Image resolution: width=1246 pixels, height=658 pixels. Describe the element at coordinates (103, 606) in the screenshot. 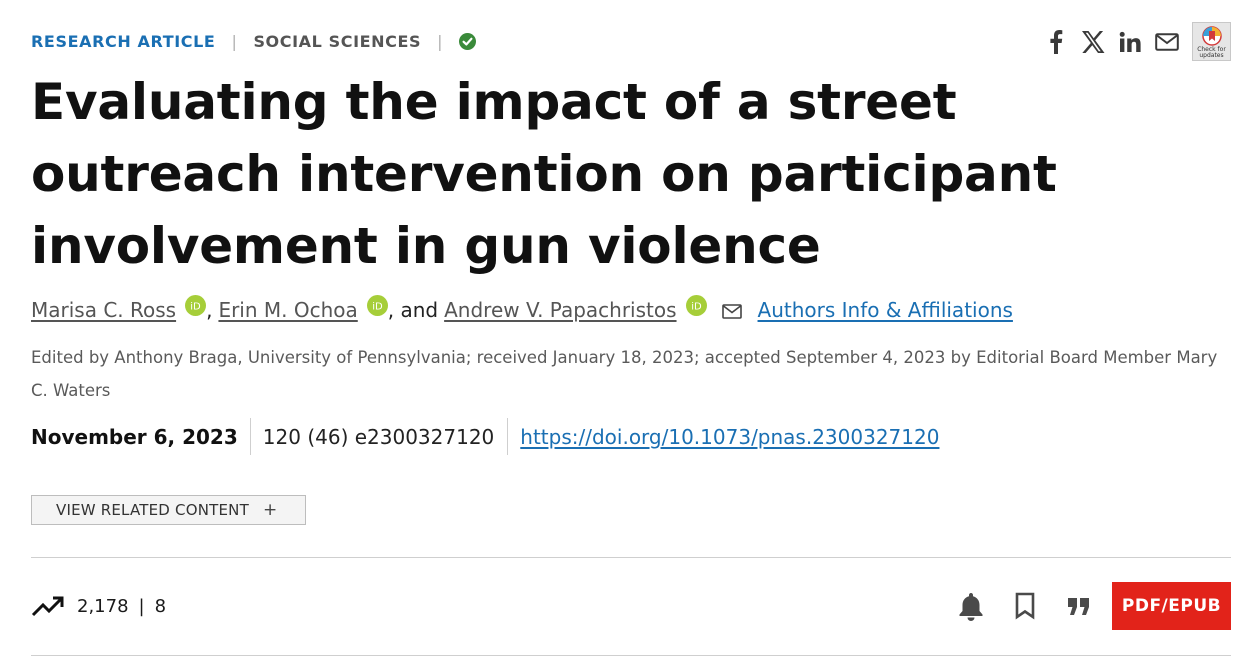

I see `views-count: 2,178` at that location.